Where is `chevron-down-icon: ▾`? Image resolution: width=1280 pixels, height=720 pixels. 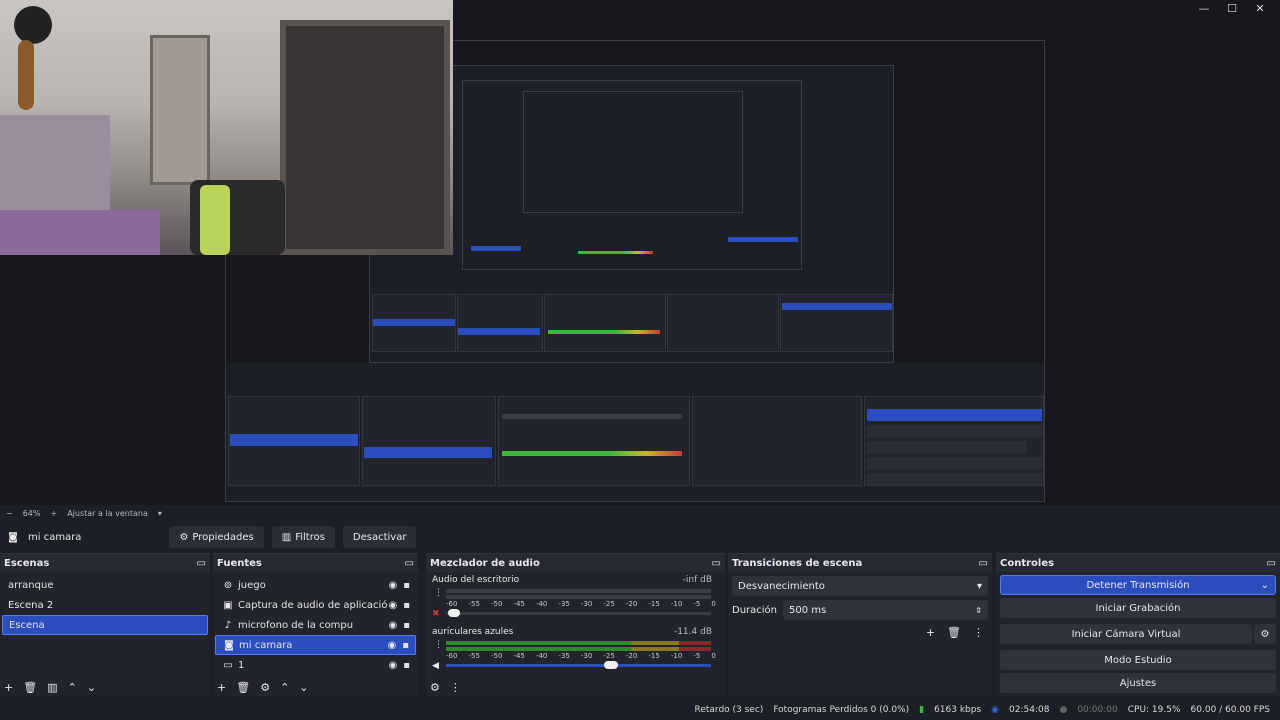 chevron-down-icon: ▾ is located at coordinates (160, 513).